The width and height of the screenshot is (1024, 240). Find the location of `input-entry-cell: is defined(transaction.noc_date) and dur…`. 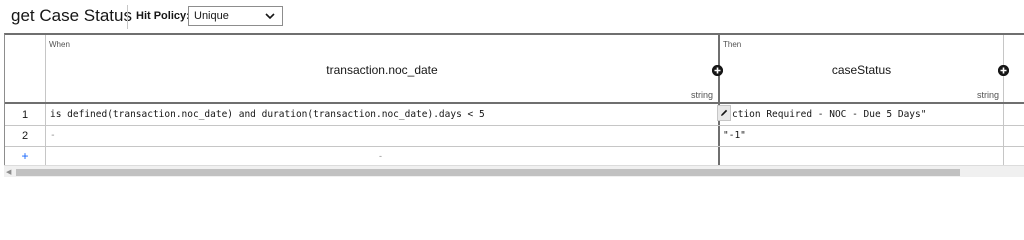

input-entry-cell: is defined(transaction.noc_date) and dur… is located at coordinates (380, 114).